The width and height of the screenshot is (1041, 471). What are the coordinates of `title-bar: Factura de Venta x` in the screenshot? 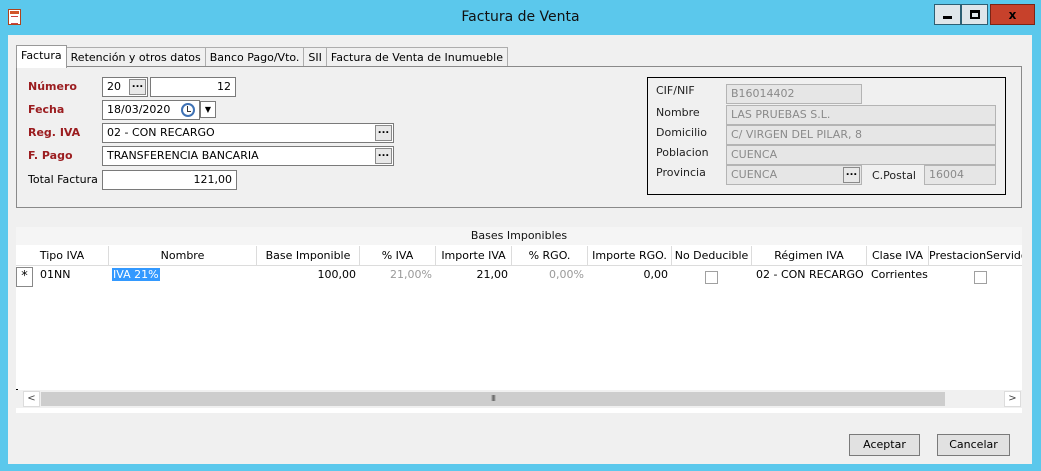 It's located at (520, 18).